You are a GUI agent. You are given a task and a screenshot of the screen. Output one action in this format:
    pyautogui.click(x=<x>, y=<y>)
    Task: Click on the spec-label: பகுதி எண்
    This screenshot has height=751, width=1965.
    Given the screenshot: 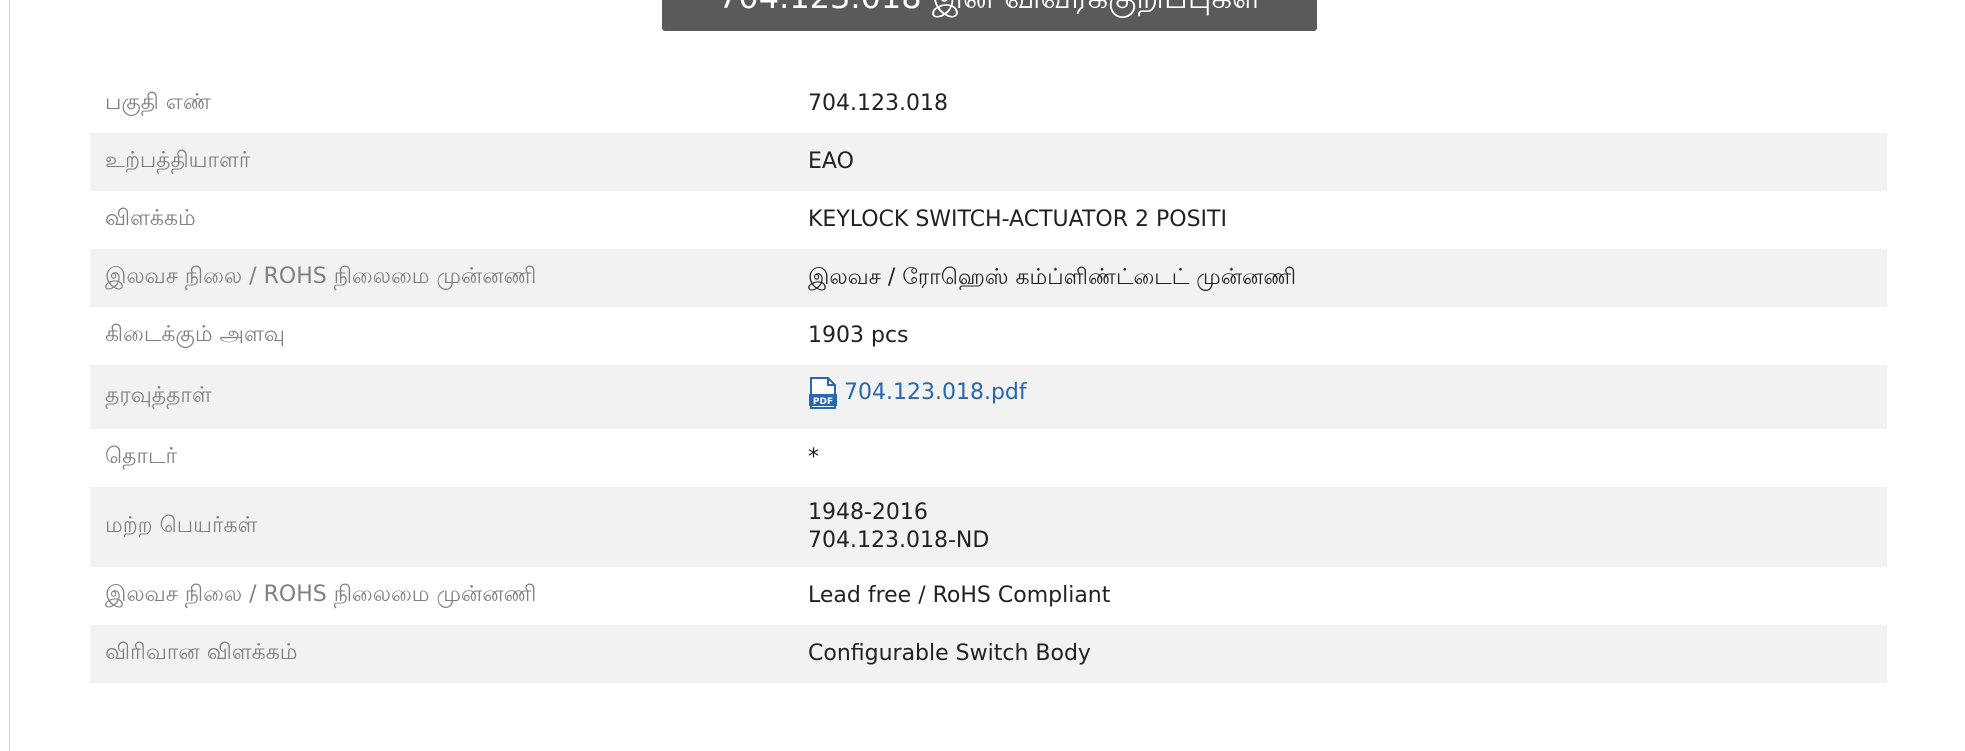 What is the action you would take?
    pyautogui.click(x=158, y=102)
    